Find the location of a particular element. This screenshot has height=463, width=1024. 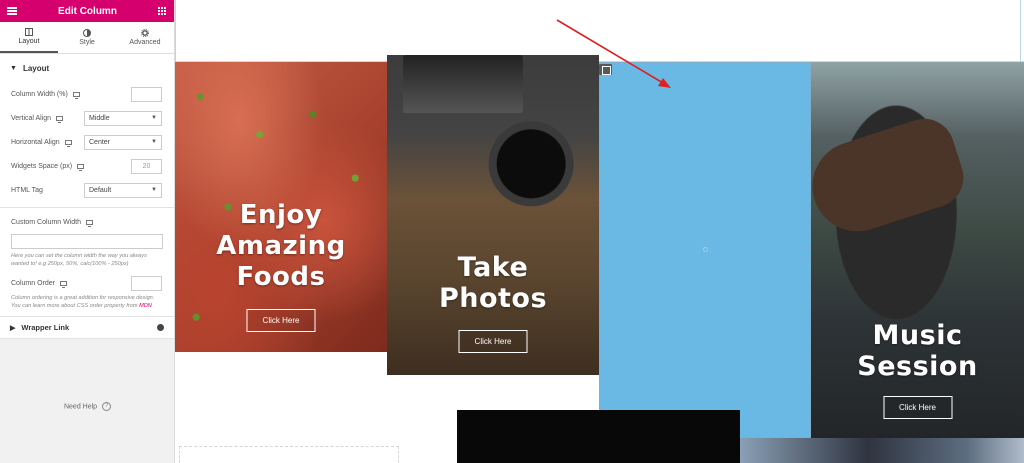

next-section-placeholder is located at coordinates (289, 454).